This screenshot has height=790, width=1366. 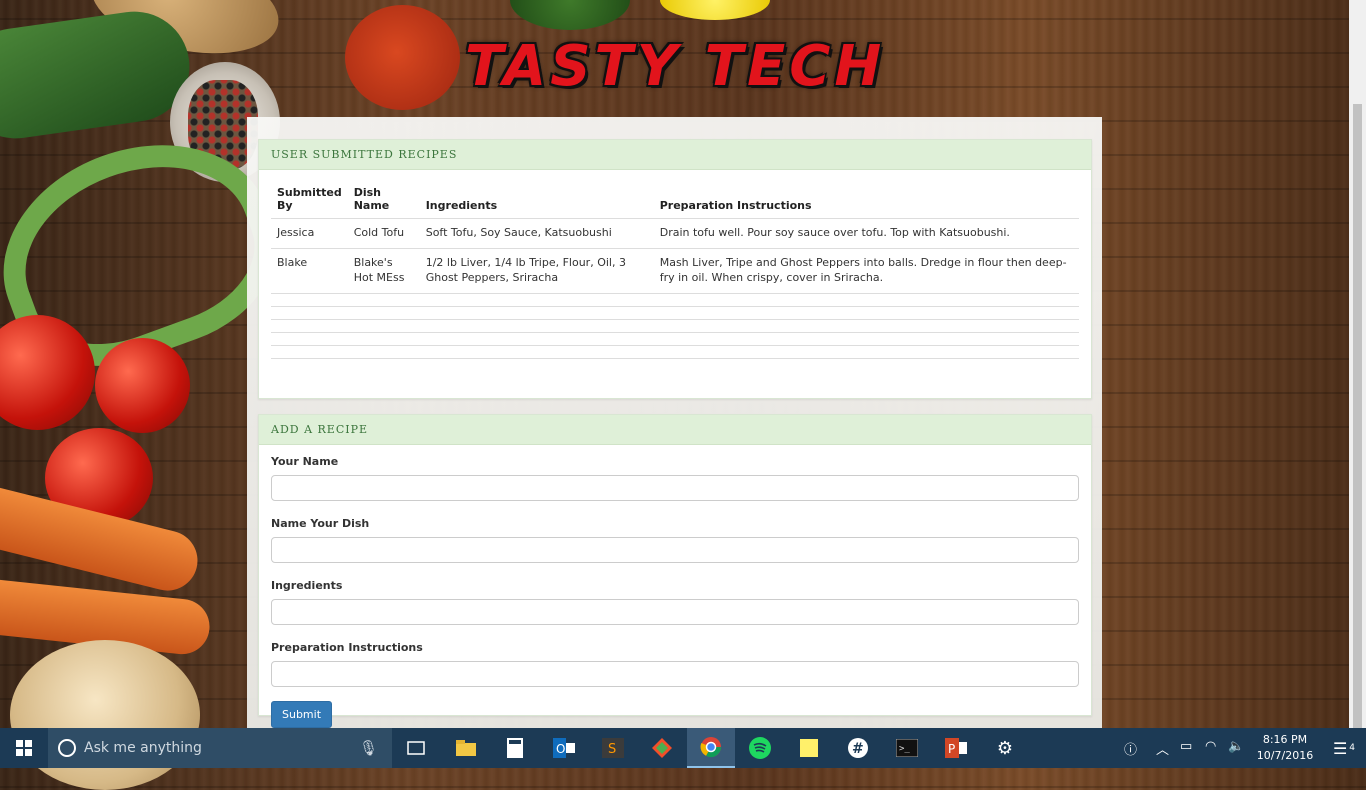 I want to click on file-explorer-icon, so click(x=466, y=748).